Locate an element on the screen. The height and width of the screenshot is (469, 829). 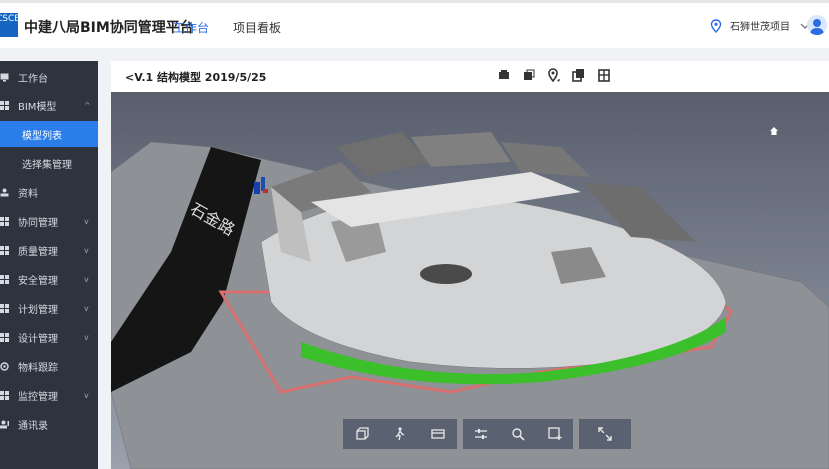
settings-icon is located at coordinates (481, 434).